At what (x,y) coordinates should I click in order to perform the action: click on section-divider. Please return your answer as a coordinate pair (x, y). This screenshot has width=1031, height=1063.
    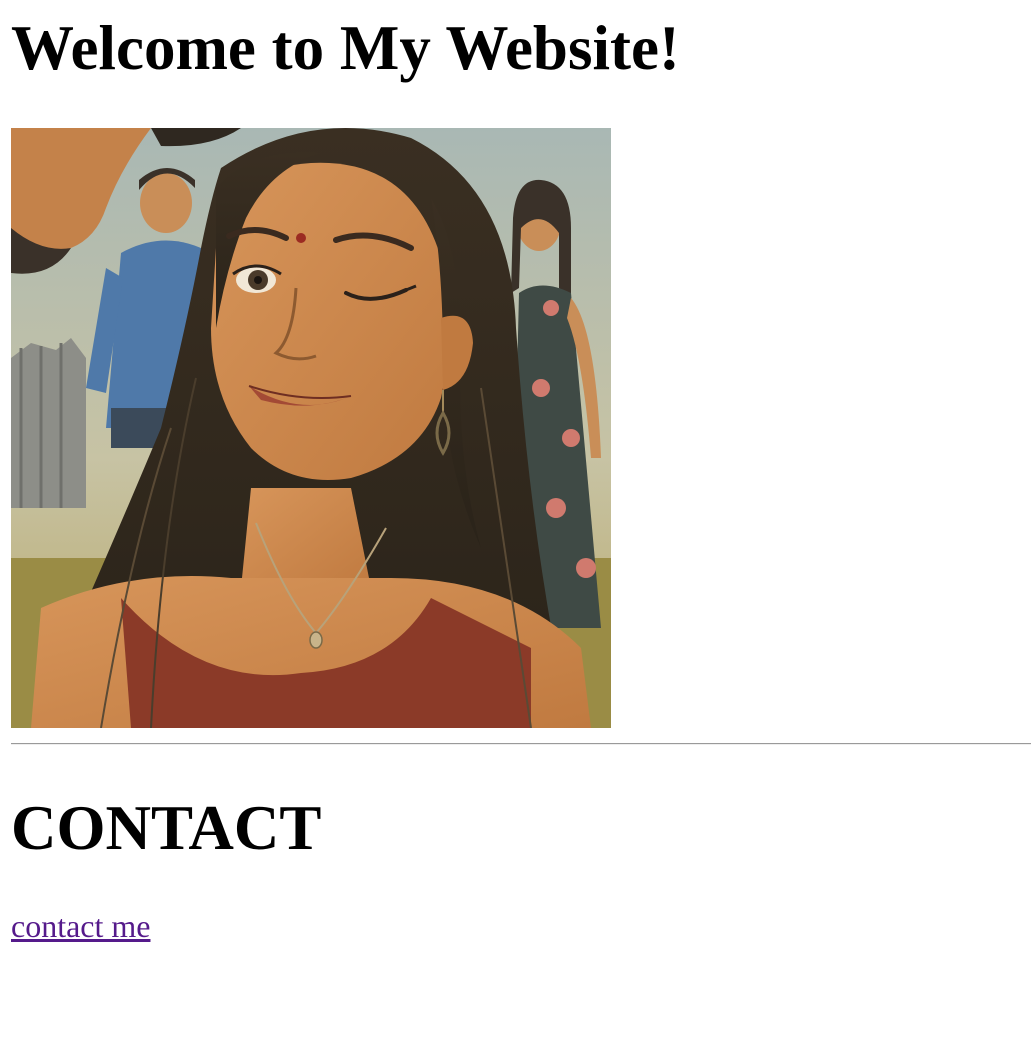
    Looking at the image, I should click on (521, 744).